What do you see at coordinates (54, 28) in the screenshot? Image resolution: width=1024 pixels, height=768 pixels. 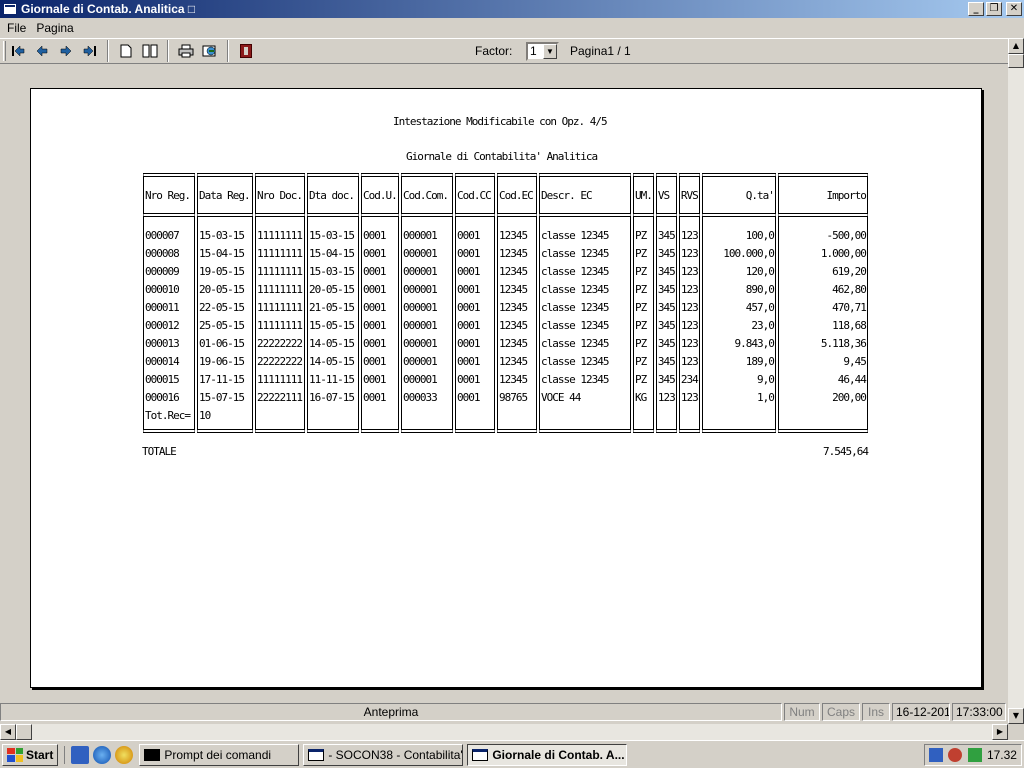 I see `menu-pagina: Pagina` at bounding box center [54, 28].